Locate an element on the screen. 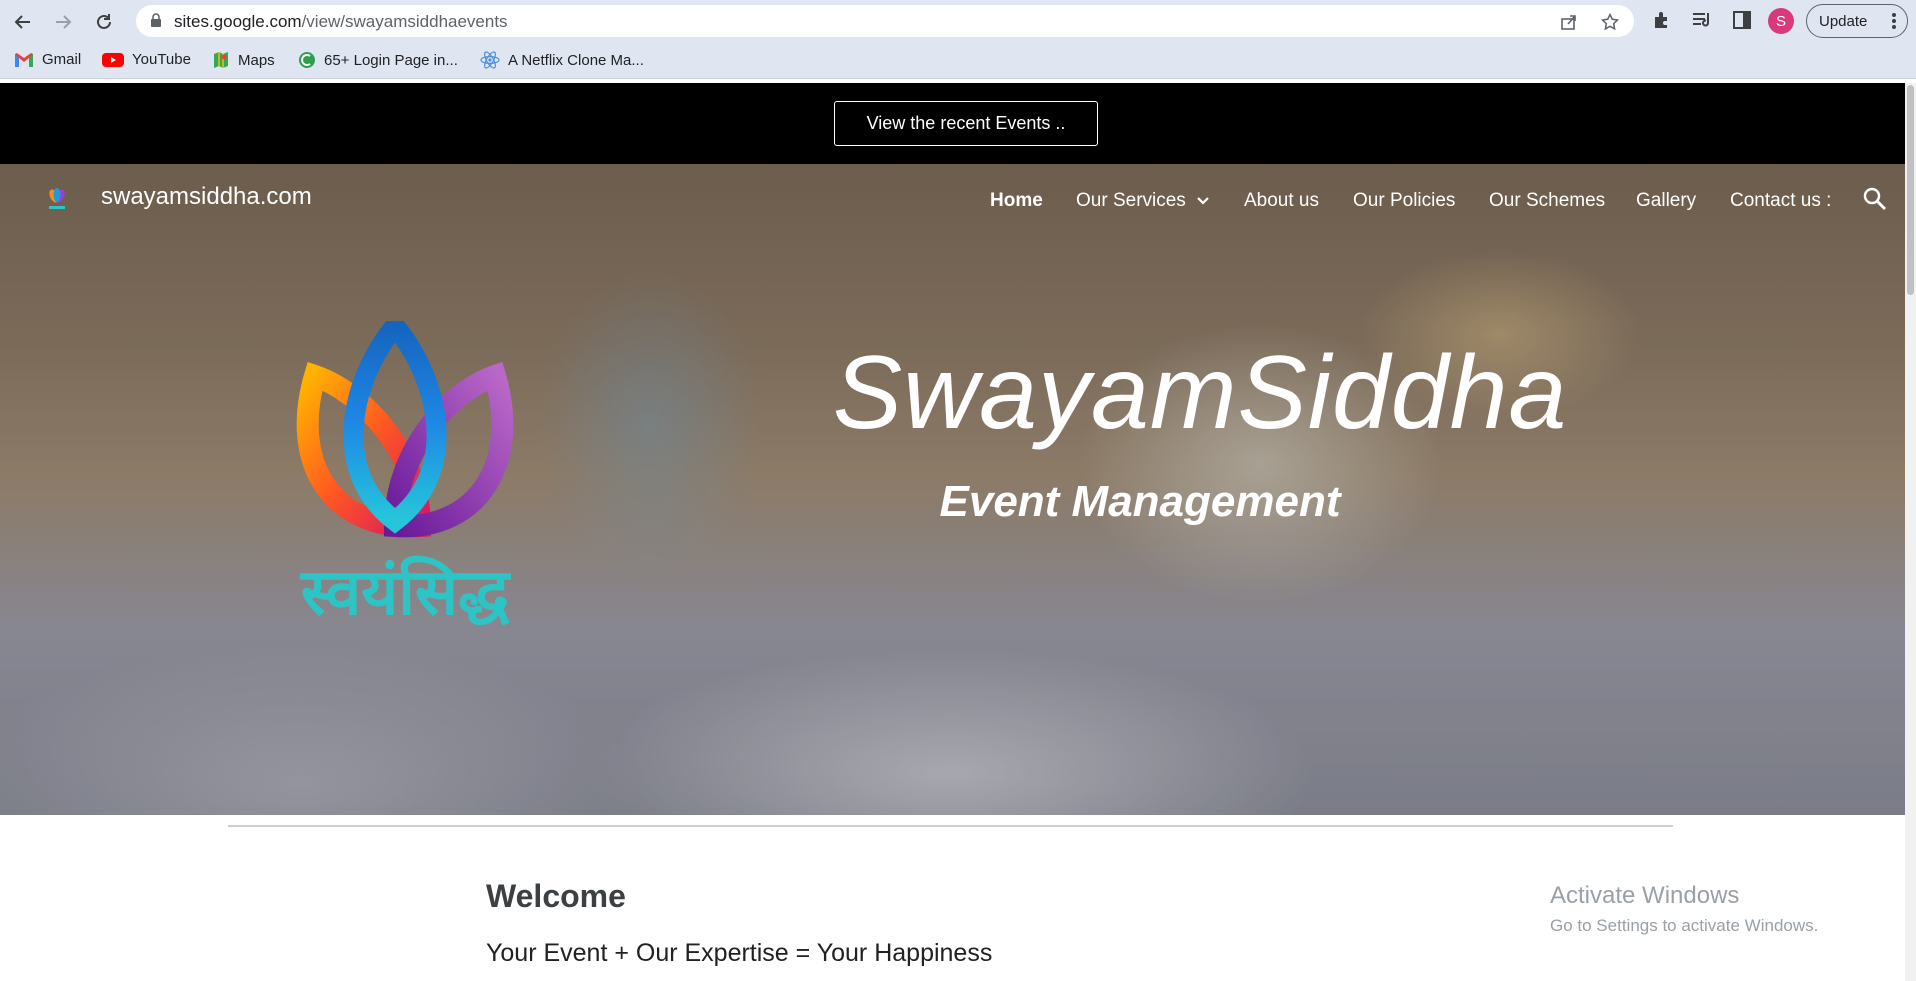  share-icon is located at coordinates (1569, 22).